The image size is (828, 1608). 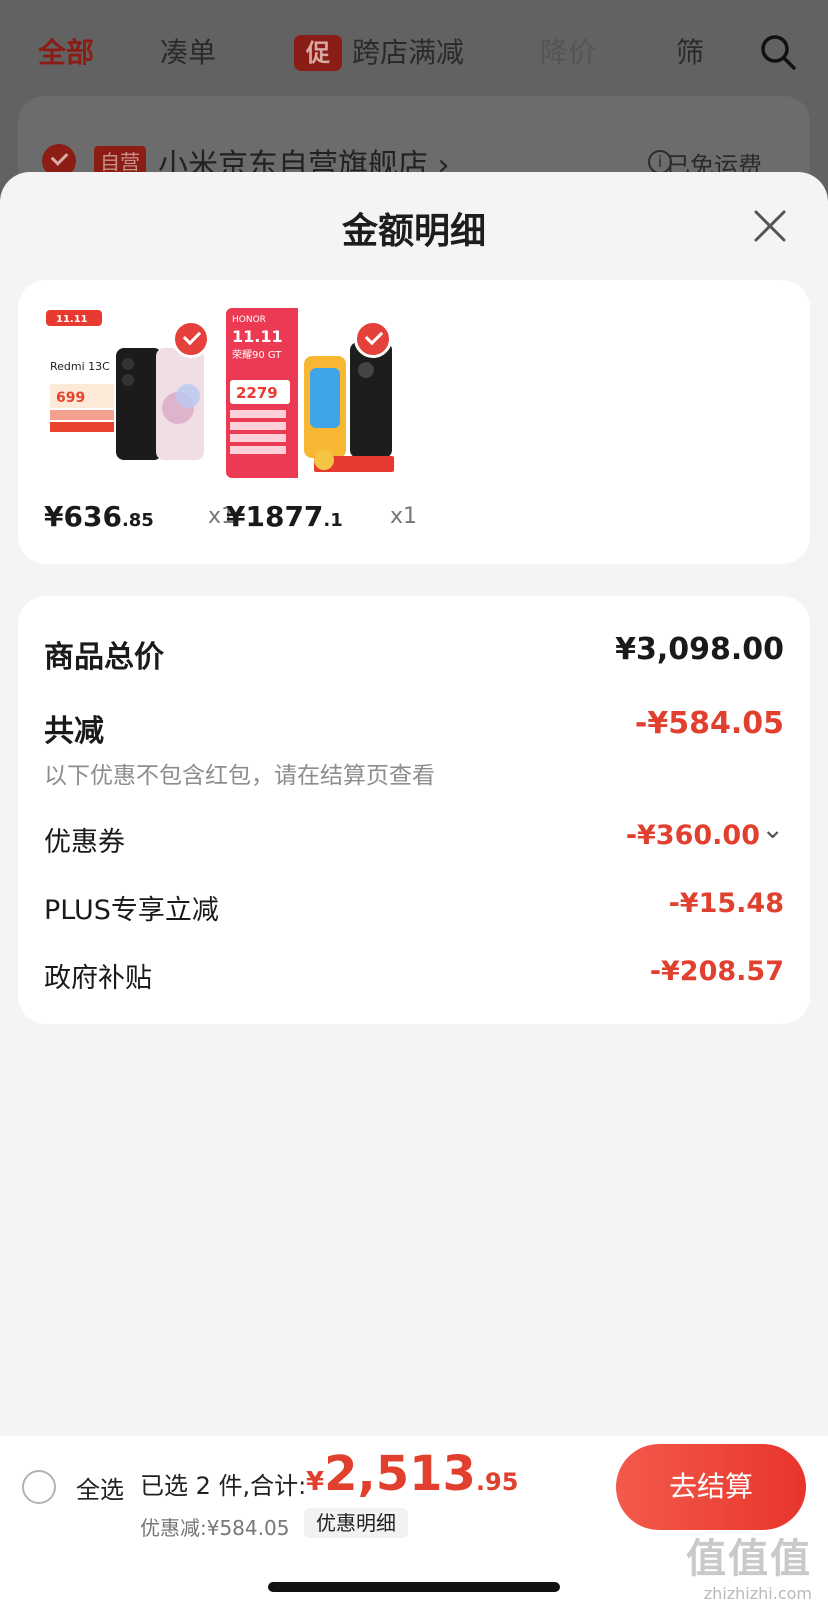 What do you see at coordinates (104, 657) in the screenshot?
I see `total-price-label: 商品总价` at bounding box center [104, 657].